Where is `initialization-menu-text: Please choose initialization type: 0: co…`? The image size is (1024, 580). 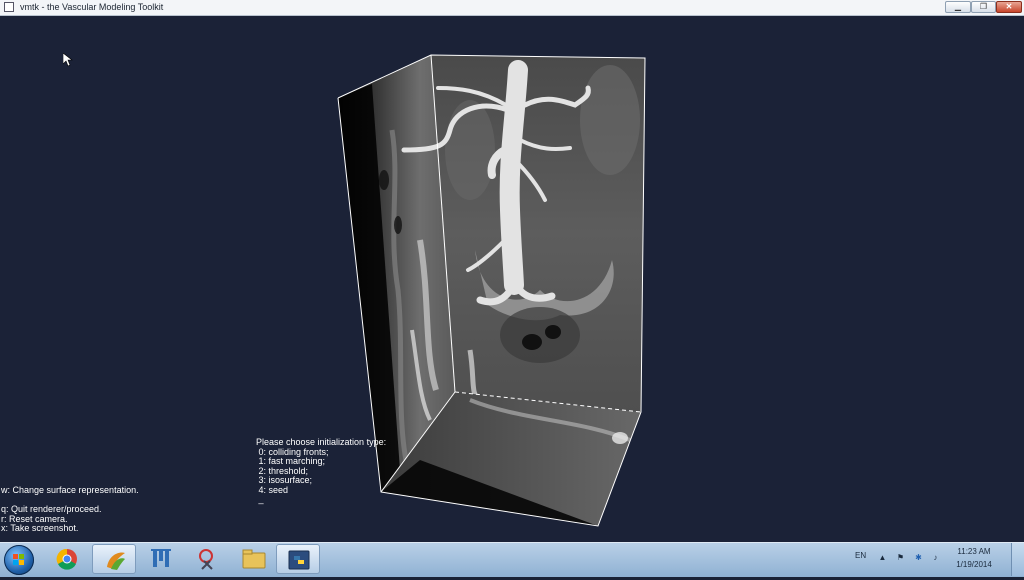 initialization-menu-text: Please choose initialization type: 0: co… is located at coordinates (321, 470).